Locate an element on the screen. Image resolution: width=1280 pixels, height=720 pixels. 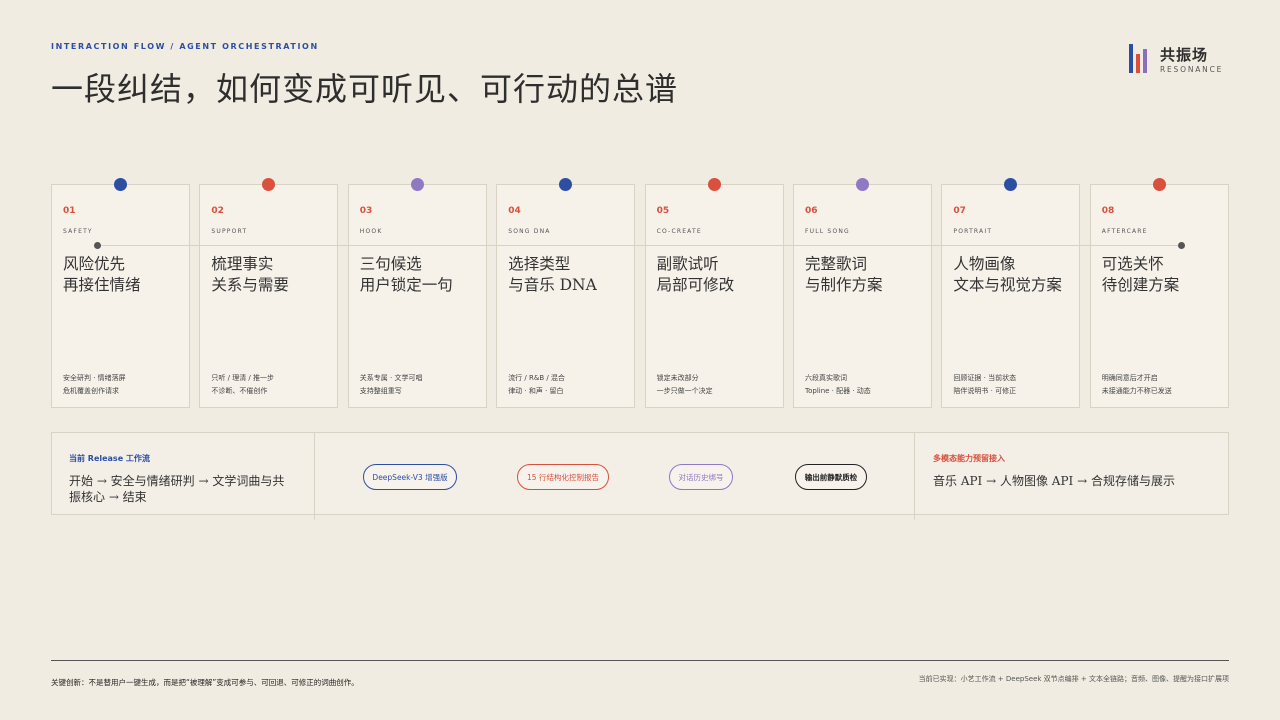
step-tag: CO-CREATE is located at coordinates (679, 231).